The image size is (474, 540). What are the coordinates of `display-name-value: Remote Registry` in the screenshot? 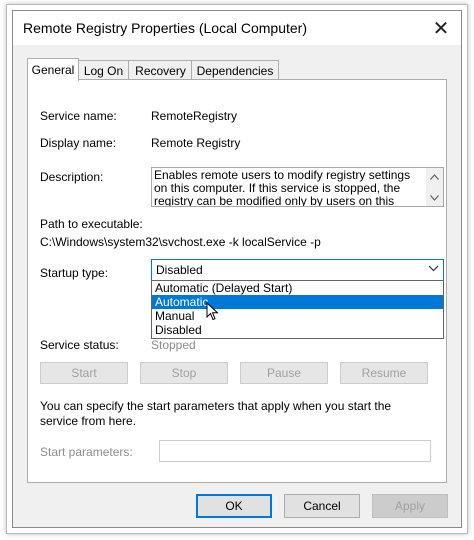 It's located at (196, 143).